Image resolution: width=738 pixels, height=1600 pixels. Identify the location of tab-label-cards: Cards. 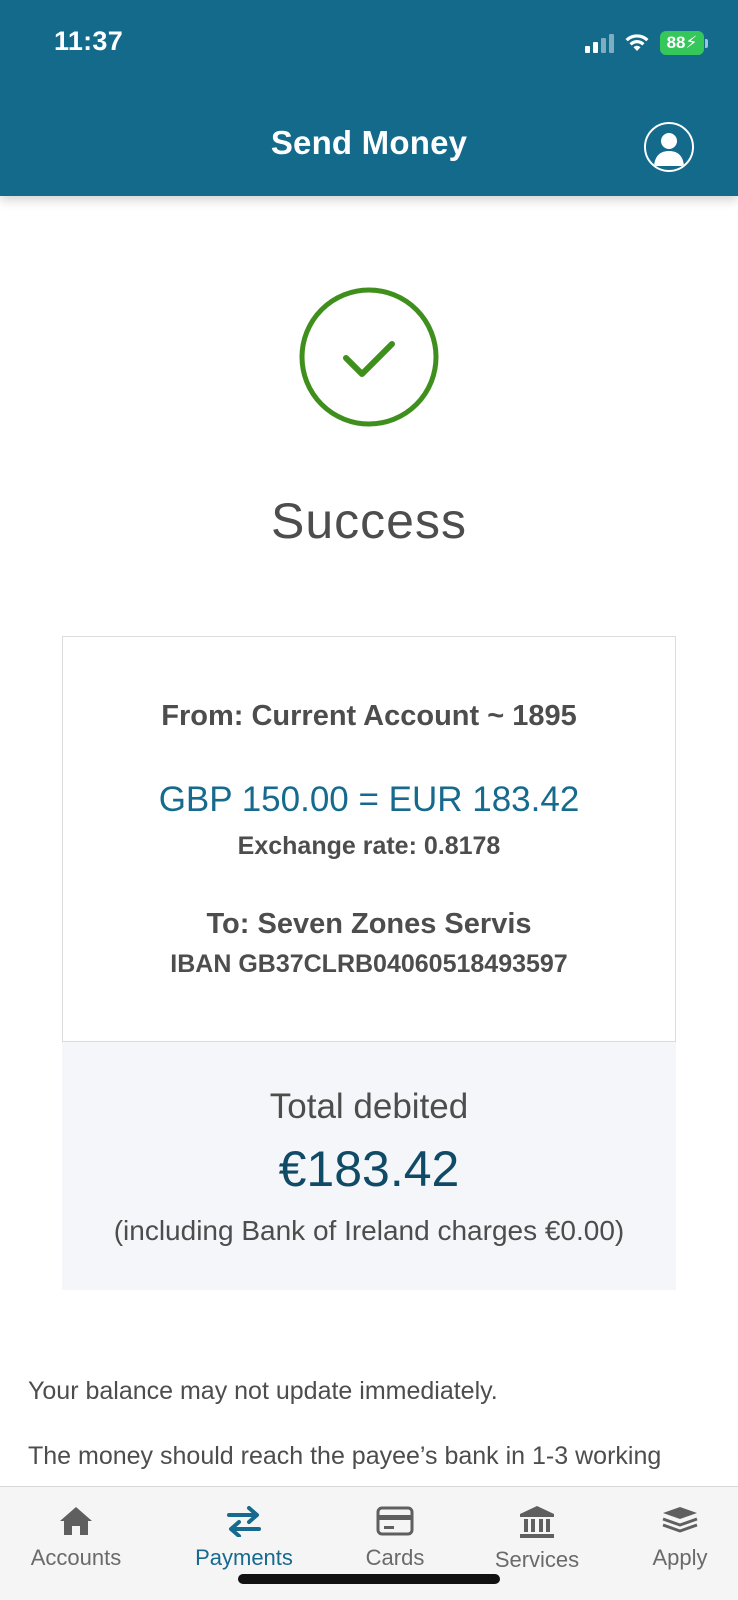
(395, 1557).